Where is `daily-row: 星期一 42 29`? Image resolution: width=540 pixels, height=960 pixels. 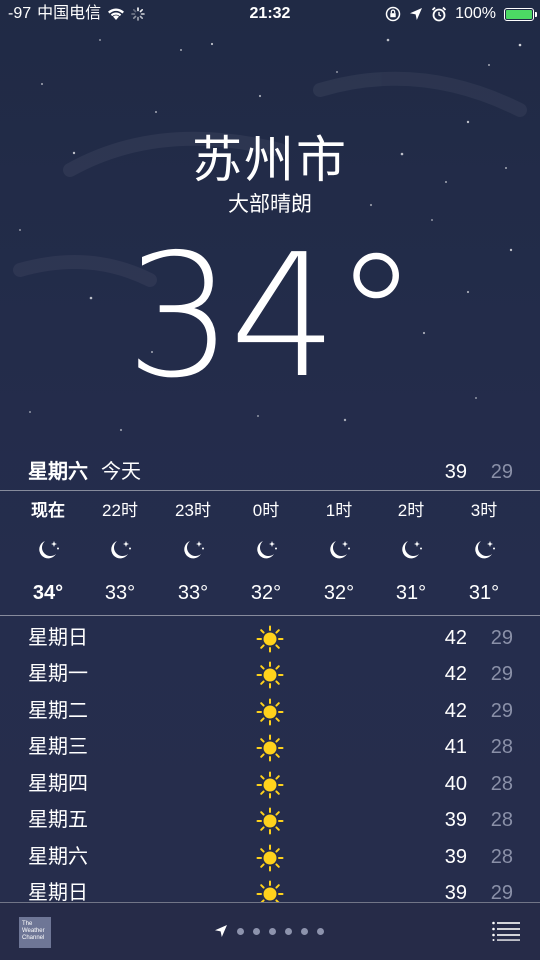
daily-row: 星期一 42 29 is located at coordinates (270, 674).